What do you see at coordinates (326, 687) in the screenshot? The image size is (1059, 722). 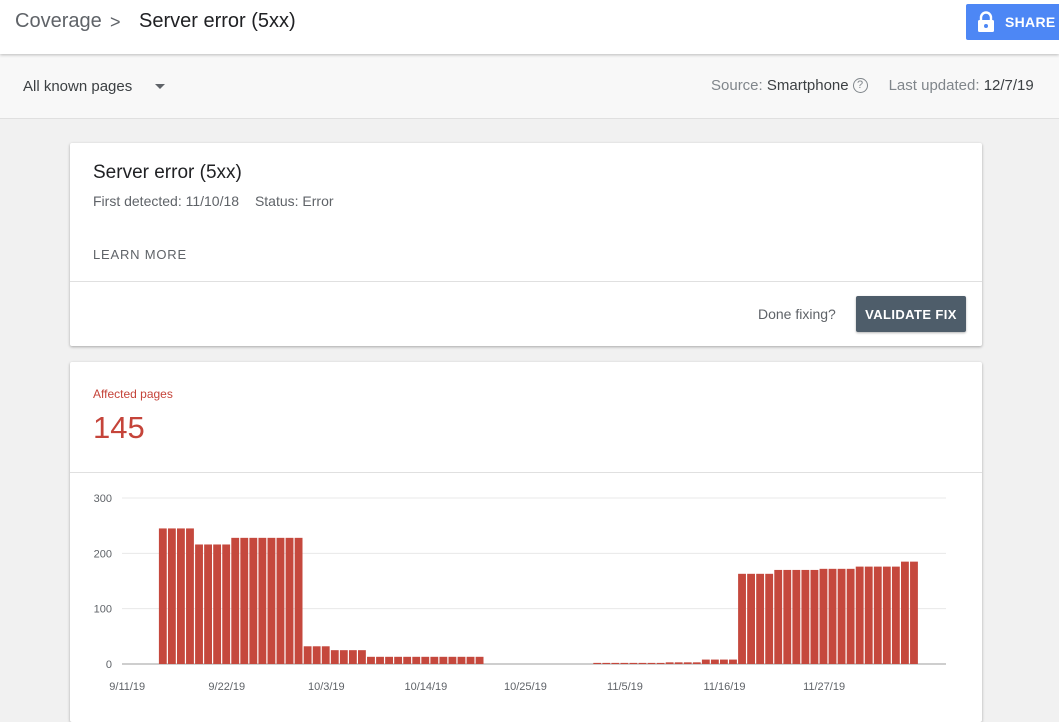 I see `x-tick-label: 10/3/19` at bounding box center [326, 687].